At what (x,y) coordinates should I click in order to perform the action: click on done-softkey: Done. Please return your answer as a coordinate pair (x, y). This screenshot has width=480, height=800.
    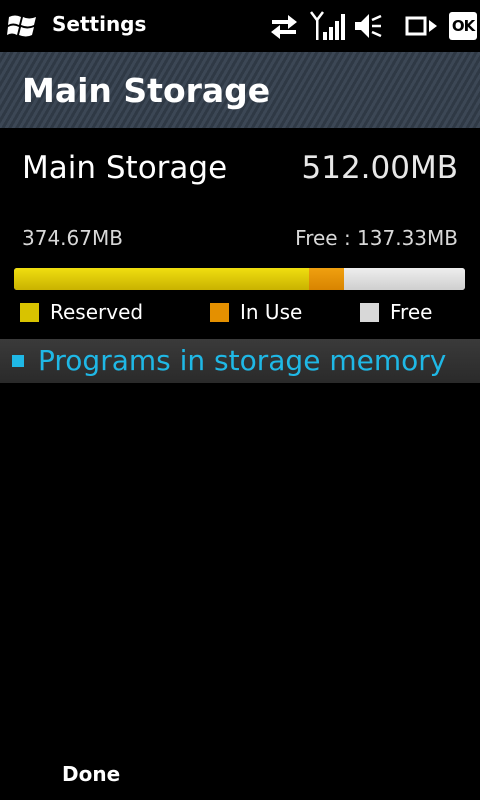
    Looking at the image, I should click on (91, 774).